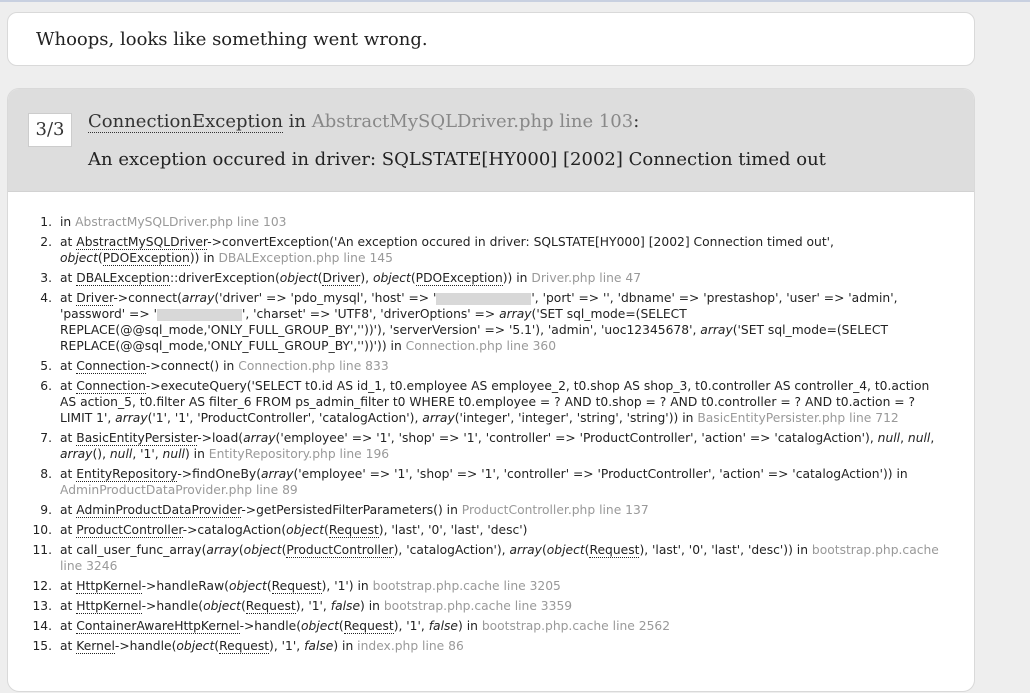 This screenshot has width=1030, height=693. What do you see at coordinates (185, 122) in the screenshot?
I see `exception-class: ConnectionException` at bounding box center [185, 122].